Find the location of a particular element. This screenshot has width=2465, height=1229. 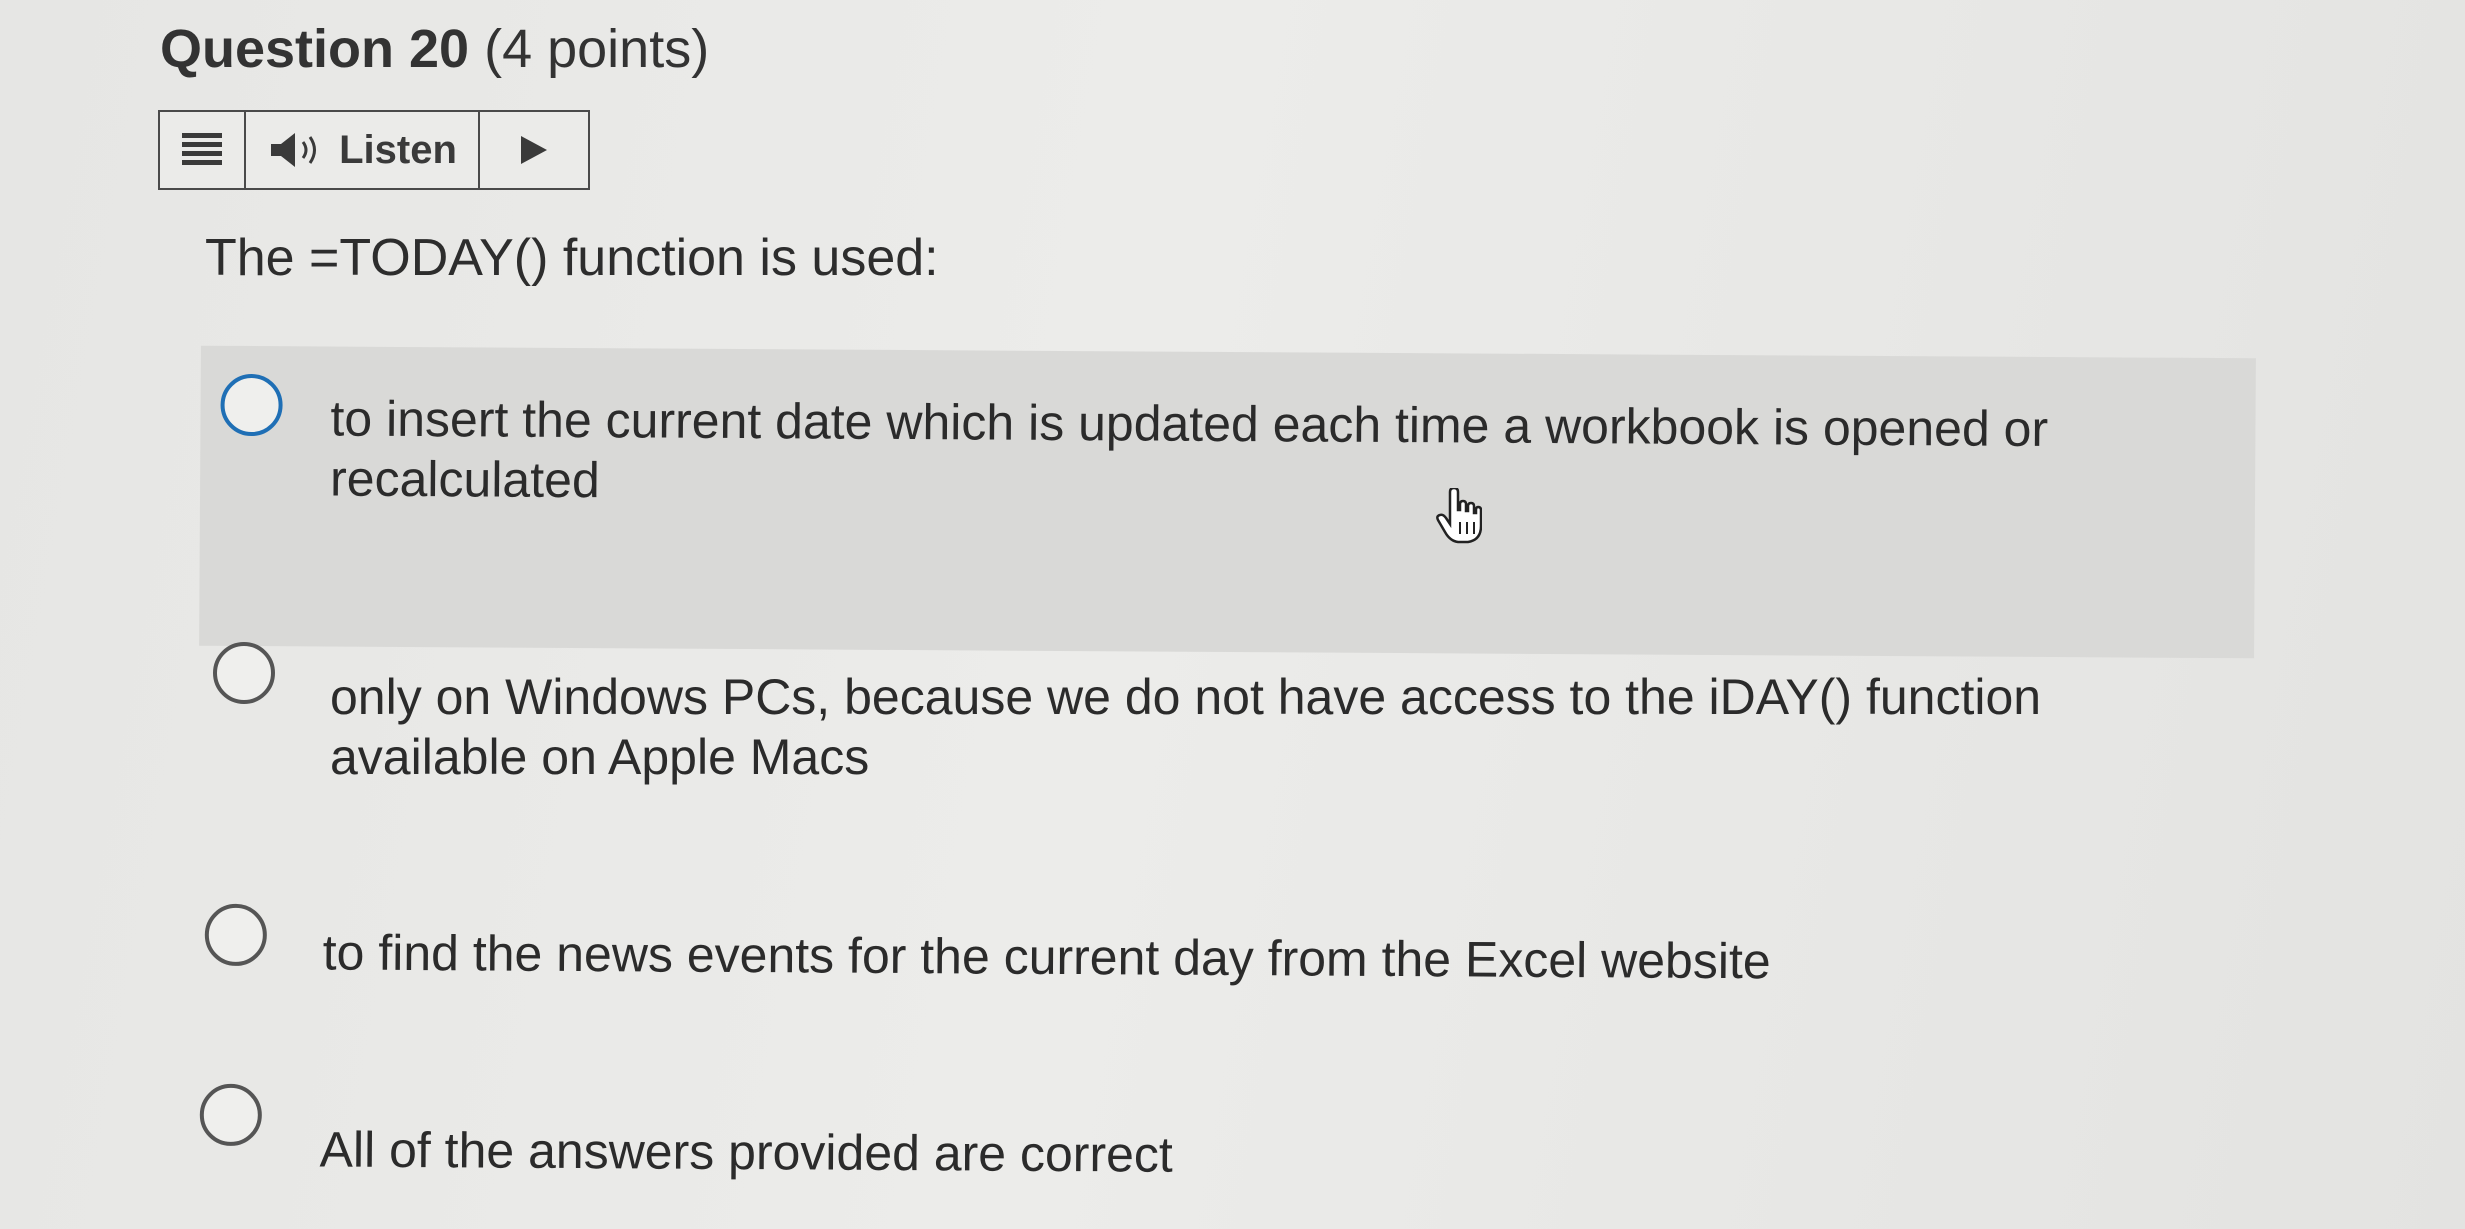

speaker-icon is located at coordinates (294, 150).